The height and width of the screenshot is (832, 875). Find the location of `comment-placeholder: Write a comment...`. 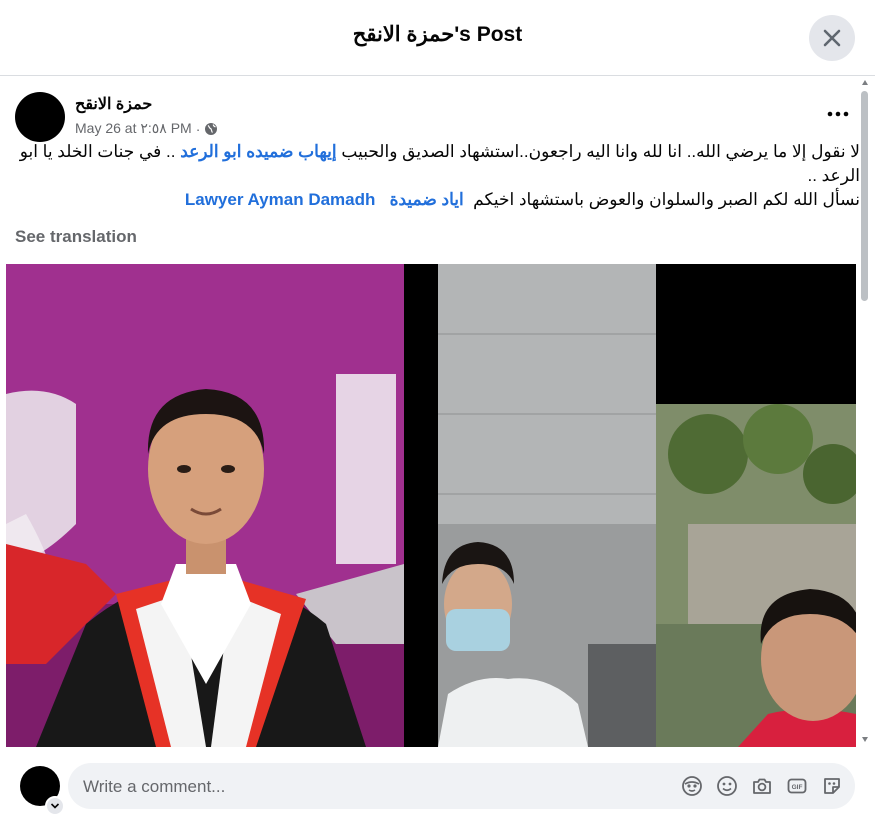

comment-placeholder: Write a comment... is located at coordinates (154, 786).